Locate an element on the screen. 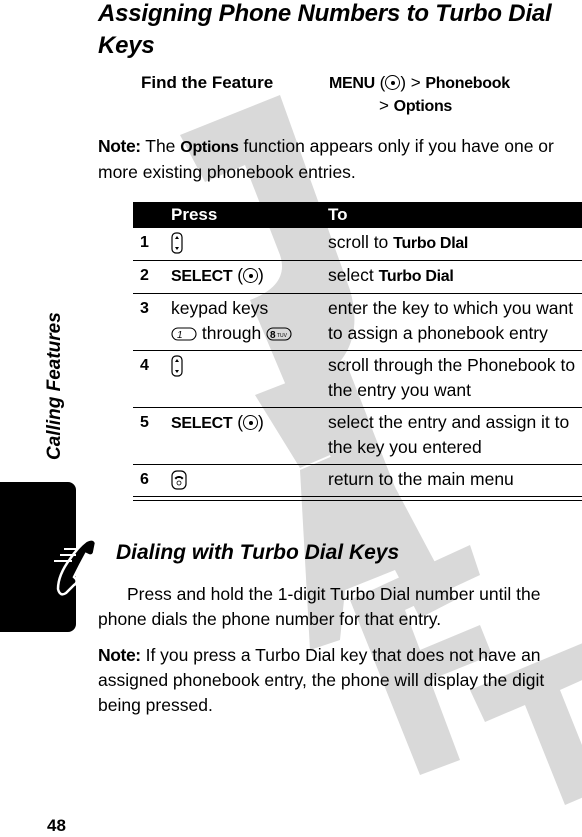 The height and width of the screenshot is (837, 582). section-side-label: Calling Features is located at coordinates (54, 386).